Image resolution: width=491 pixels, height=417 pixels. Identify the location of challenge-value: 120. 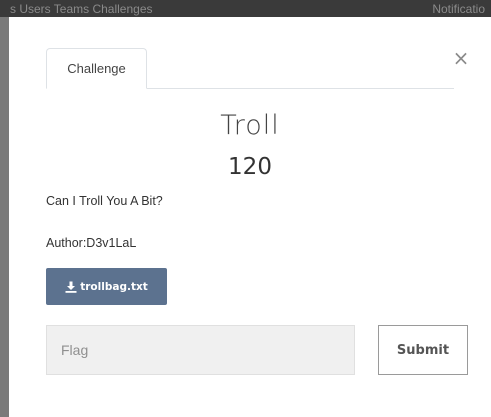
(250, 167).